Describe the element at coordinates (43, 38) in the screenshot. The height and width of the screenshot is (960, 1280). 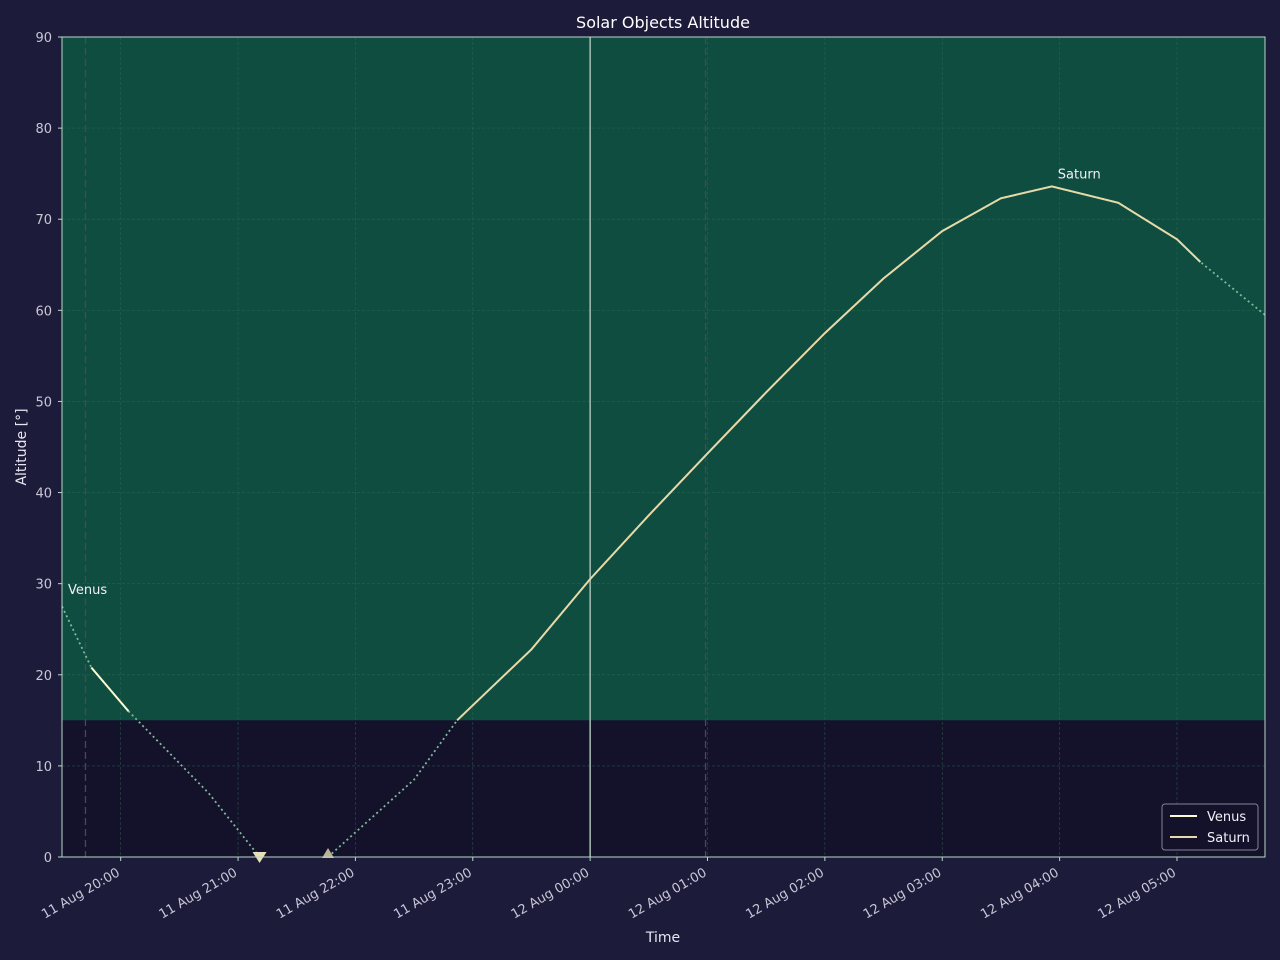
I see `y-tick-label: 90` at that location.